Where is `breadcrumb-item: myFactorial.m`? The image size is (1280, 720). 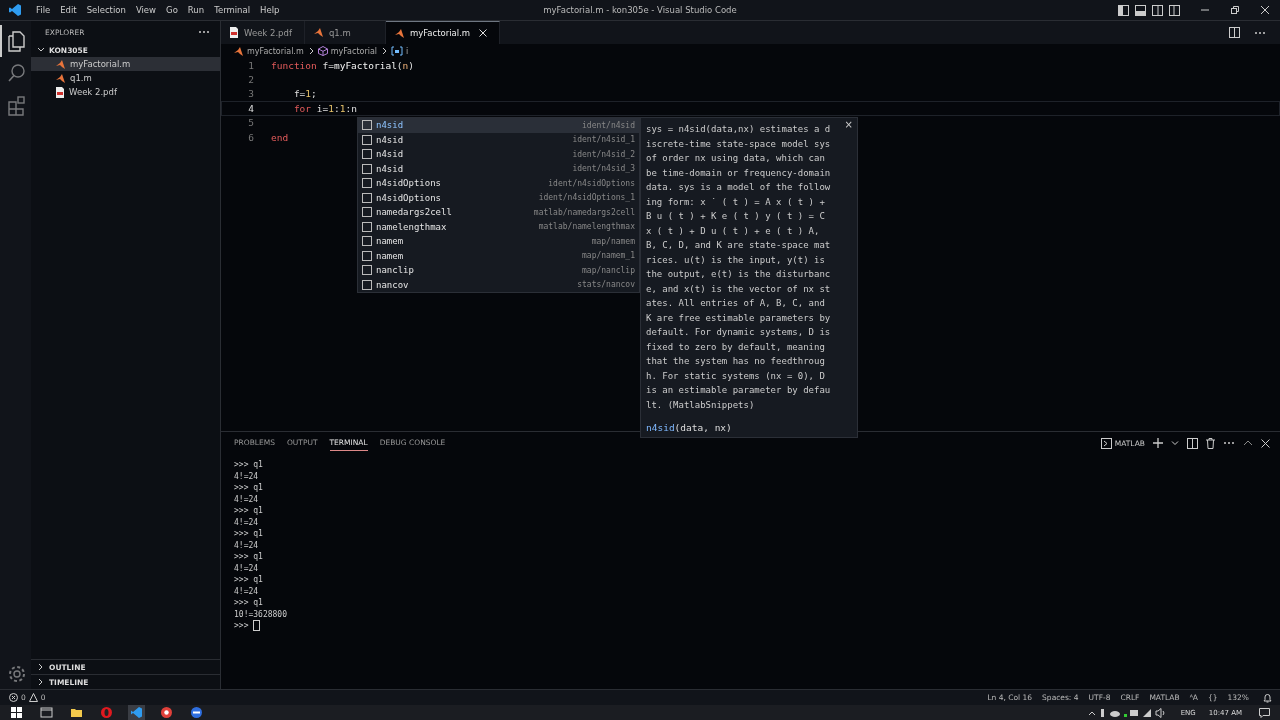
breadcrumb-item: myFactorial.m is located at coordinates (268, 51).